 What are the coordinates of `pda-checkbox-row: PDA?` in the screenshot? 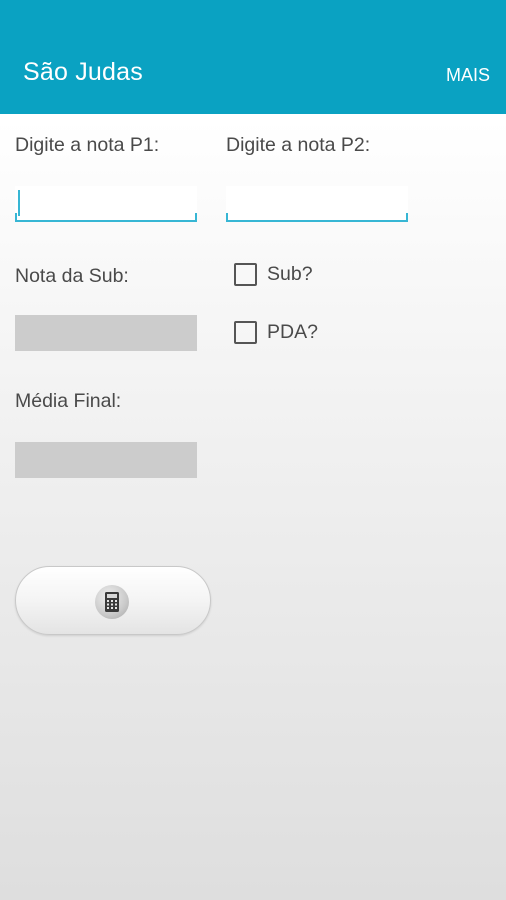 It's located at (276, 332).